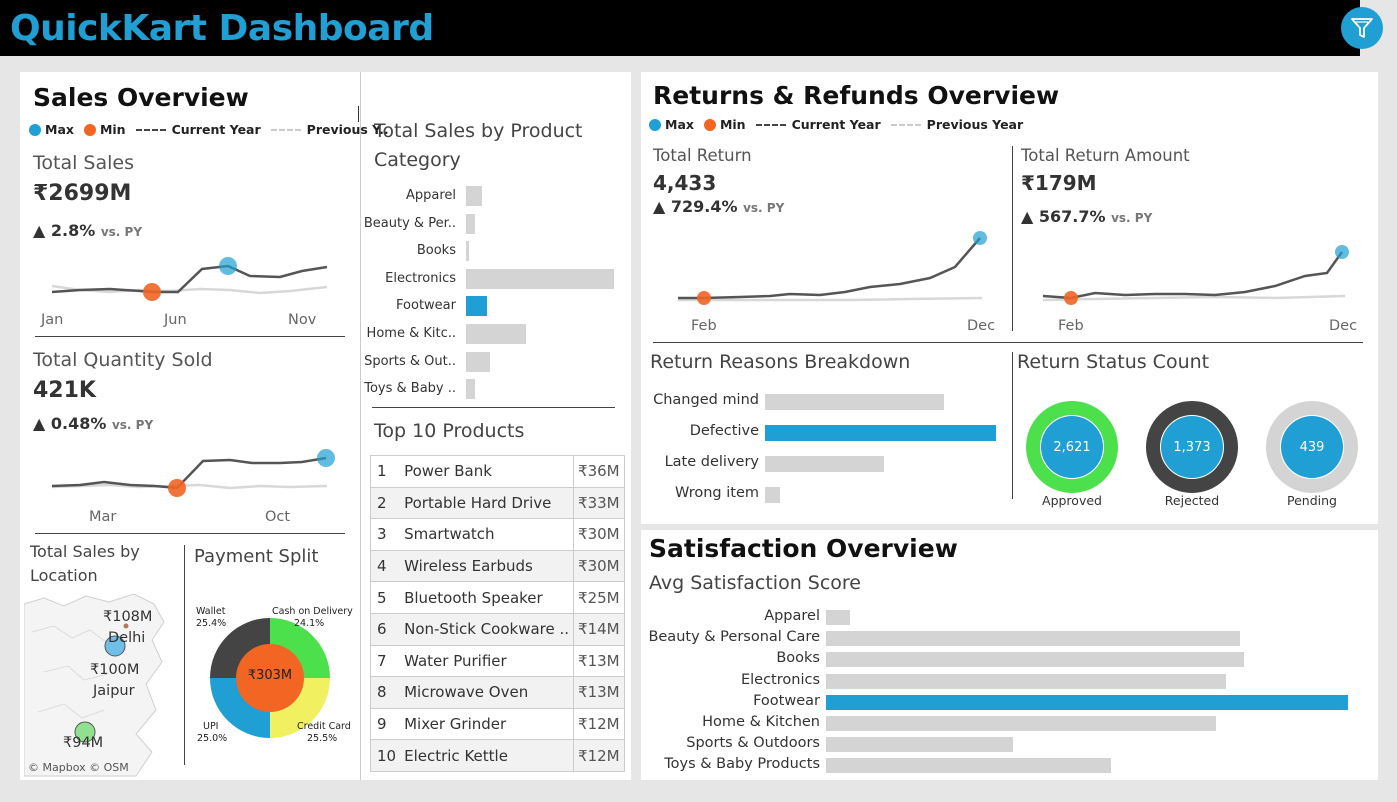 This screenshot has width=1397, height=802. Describe the element at coordinates (322, 738) in the screenshot. I see `slice-pct: 25.5%` at that location.